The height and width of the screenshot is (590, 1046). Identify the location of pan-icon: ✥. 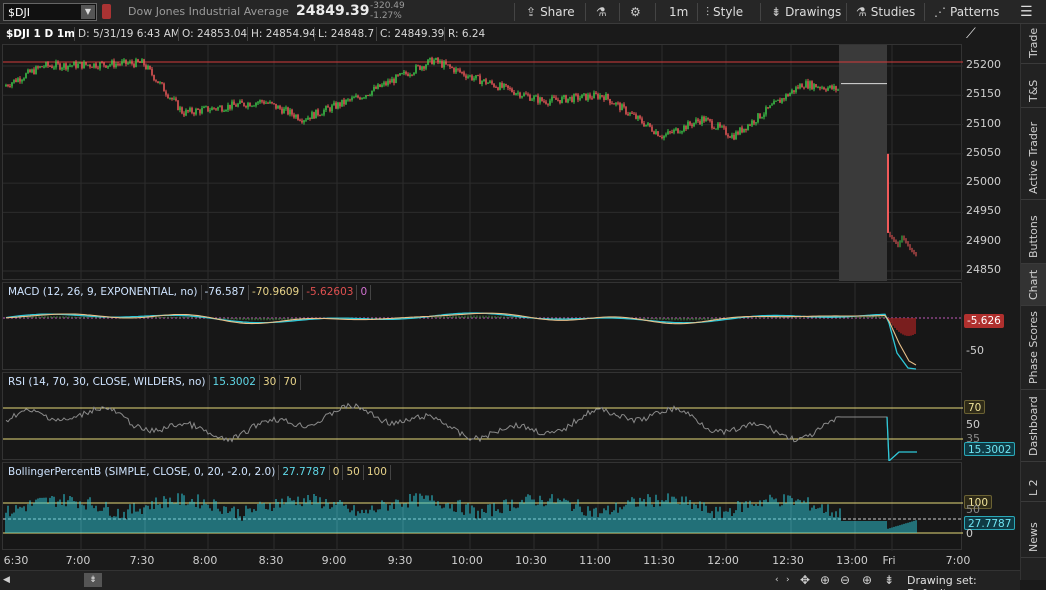
(805, 580).